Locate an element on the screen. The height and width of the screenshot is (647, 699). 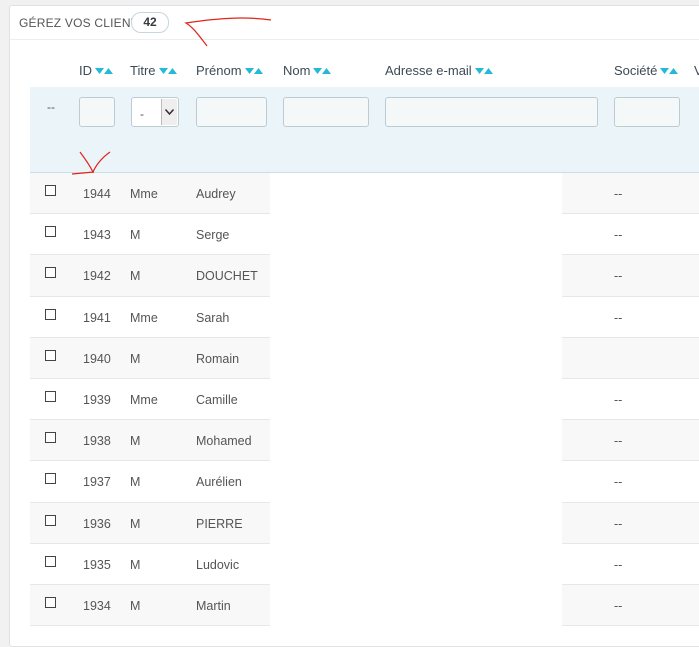
column-header-email: Adresse e-mail is located at coordinates (439, 70).